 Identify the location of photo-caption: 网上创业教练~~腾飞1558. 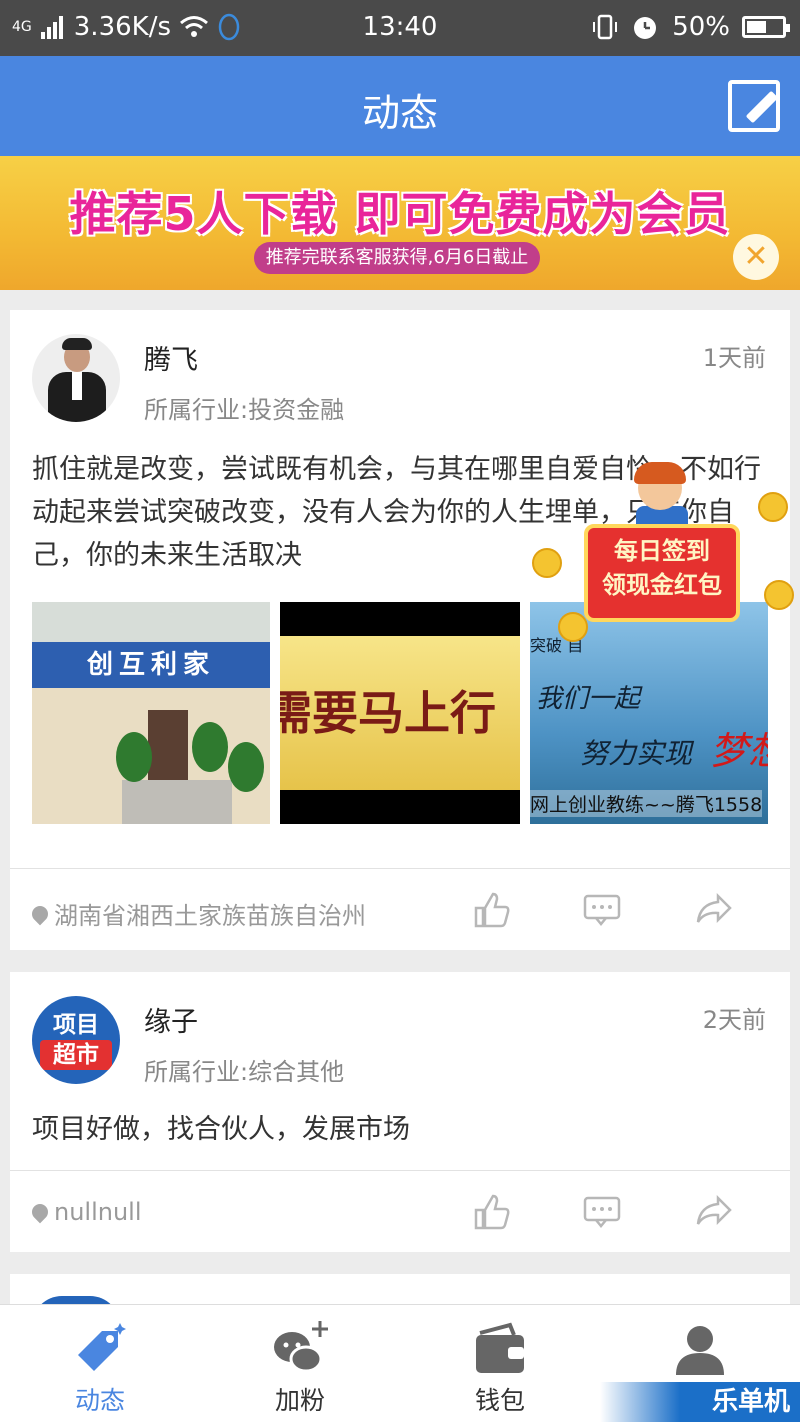
(646, 803).